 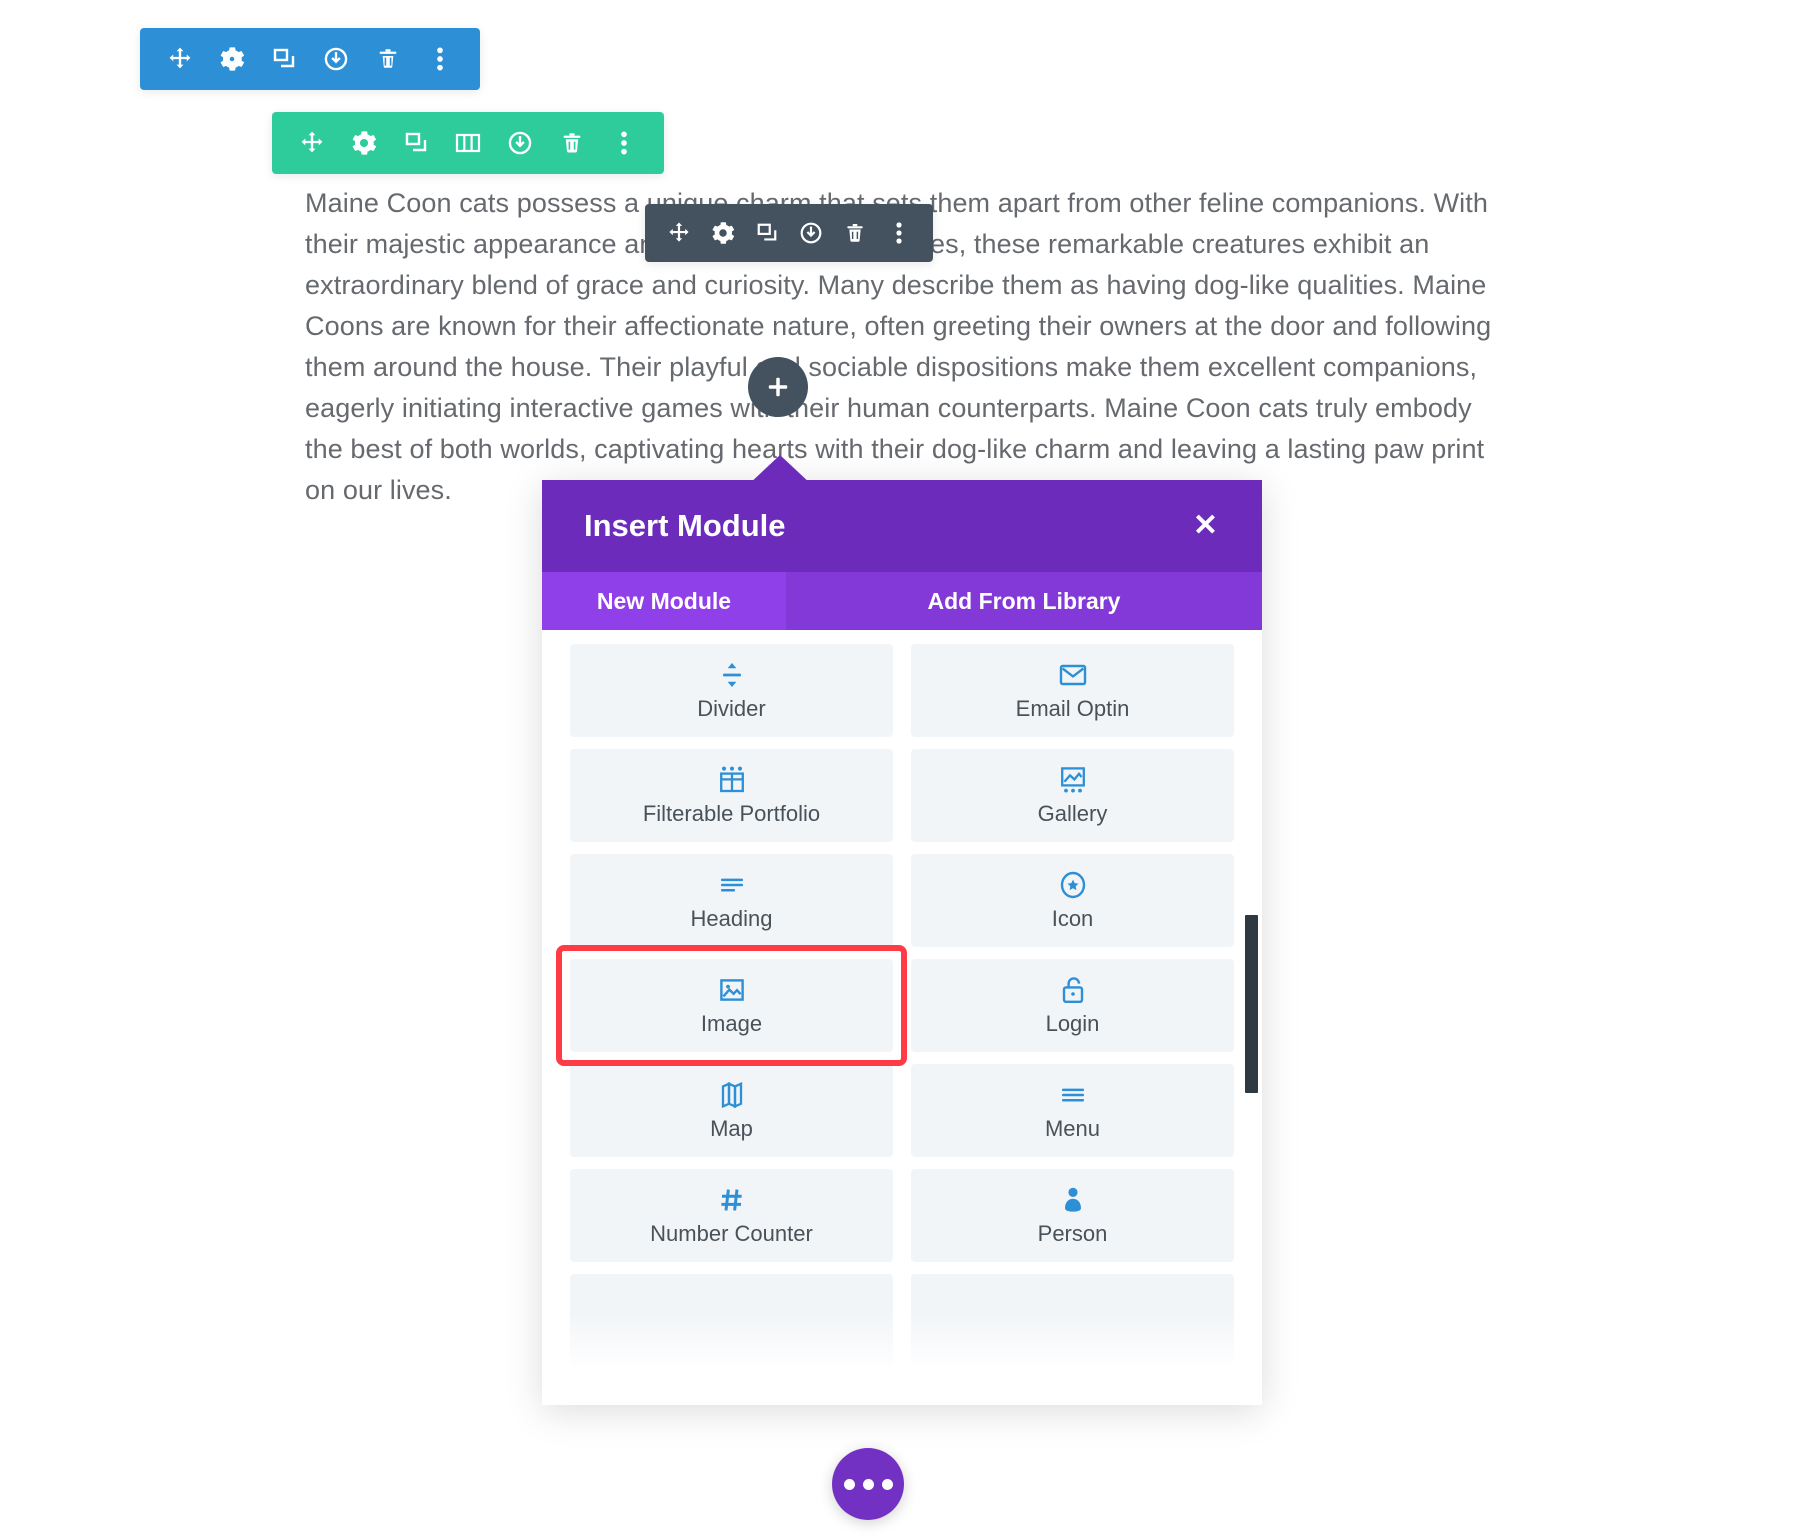 I want to click on module-card-person: Person, so click(x=1072, y=1215).